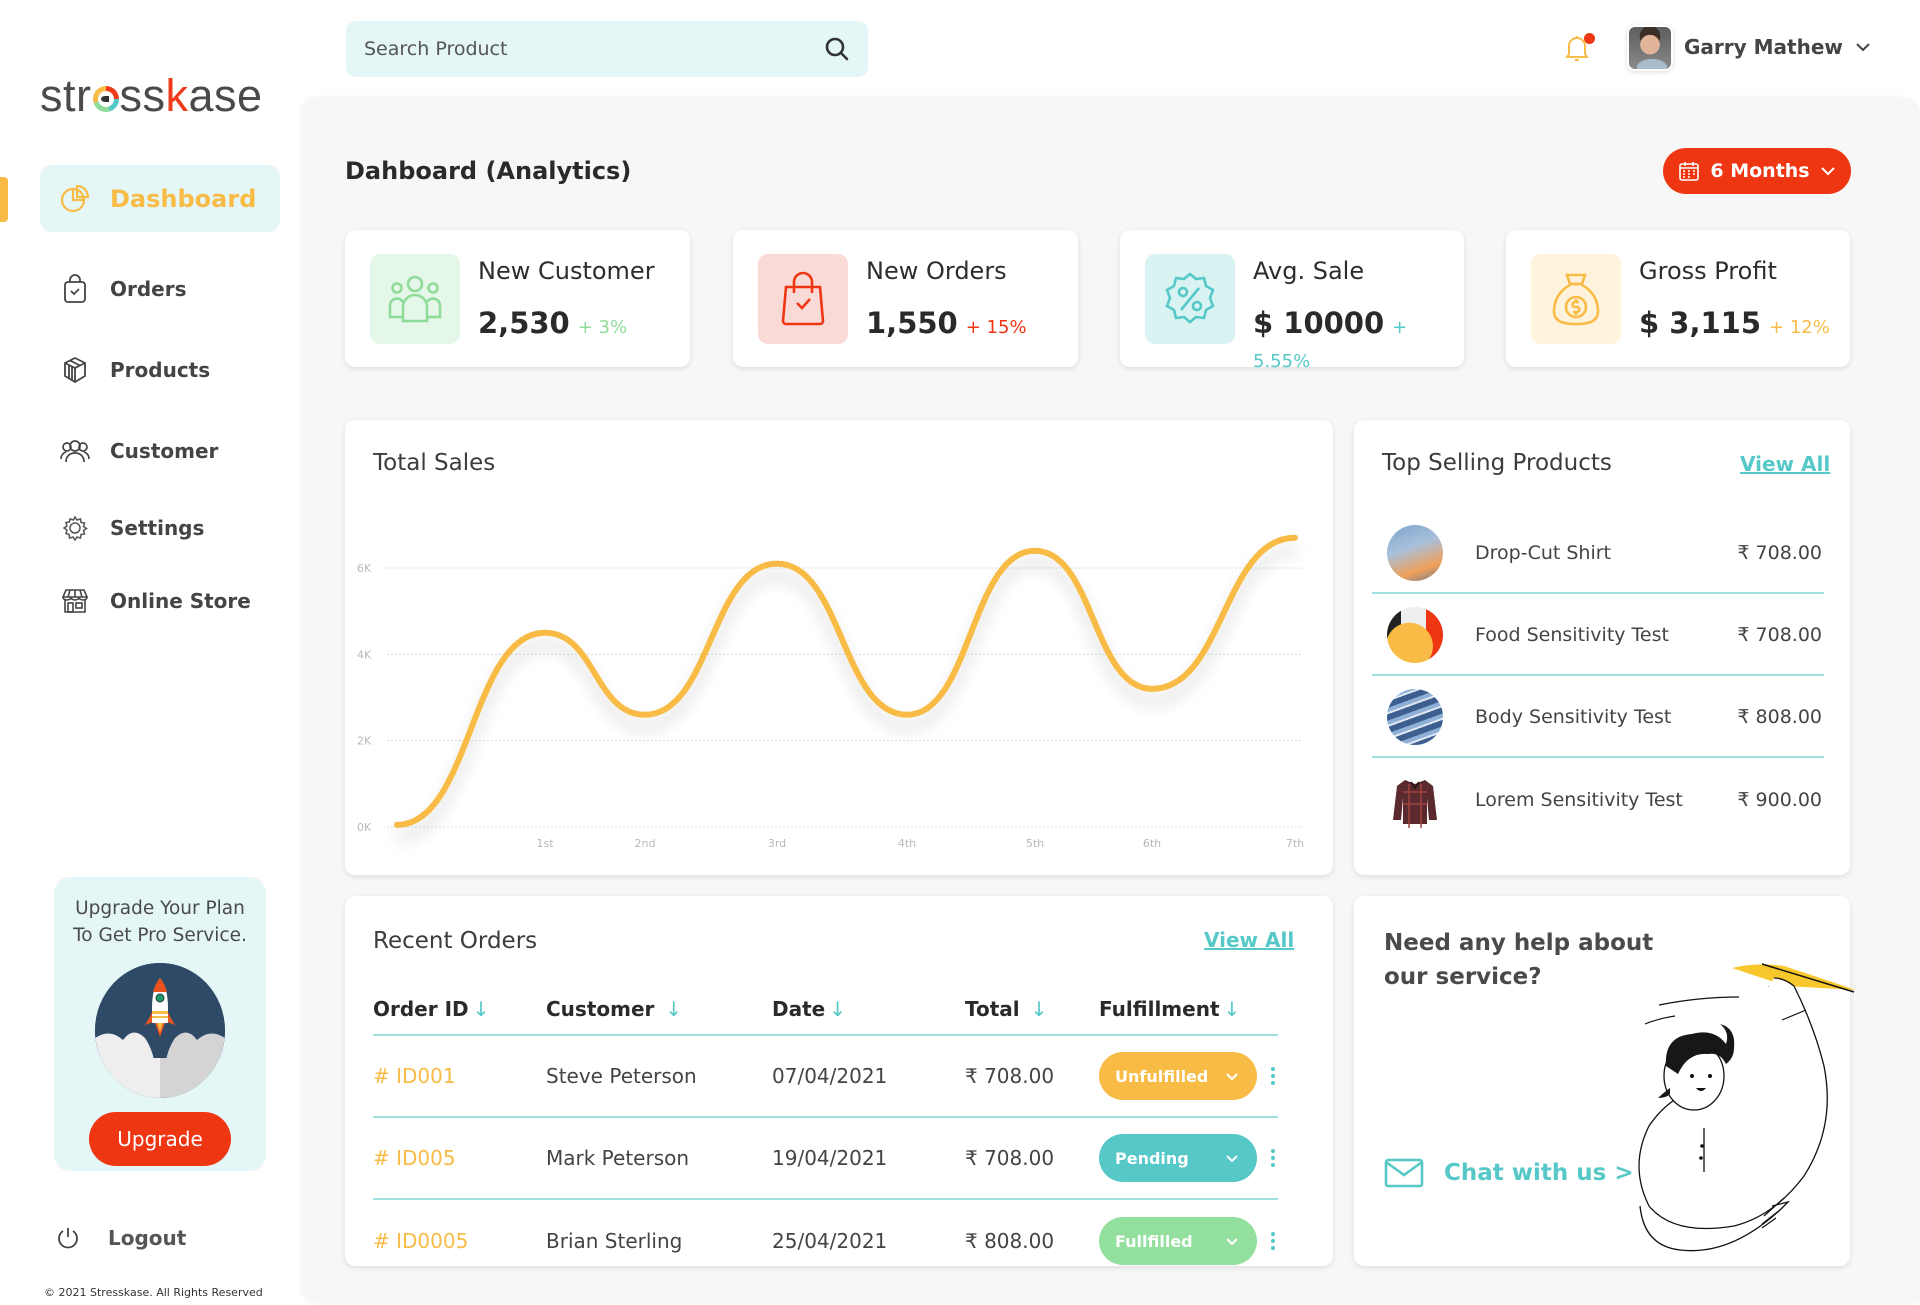  I want to click on stat-value: 2,530 + 3%, so click(552, 323).